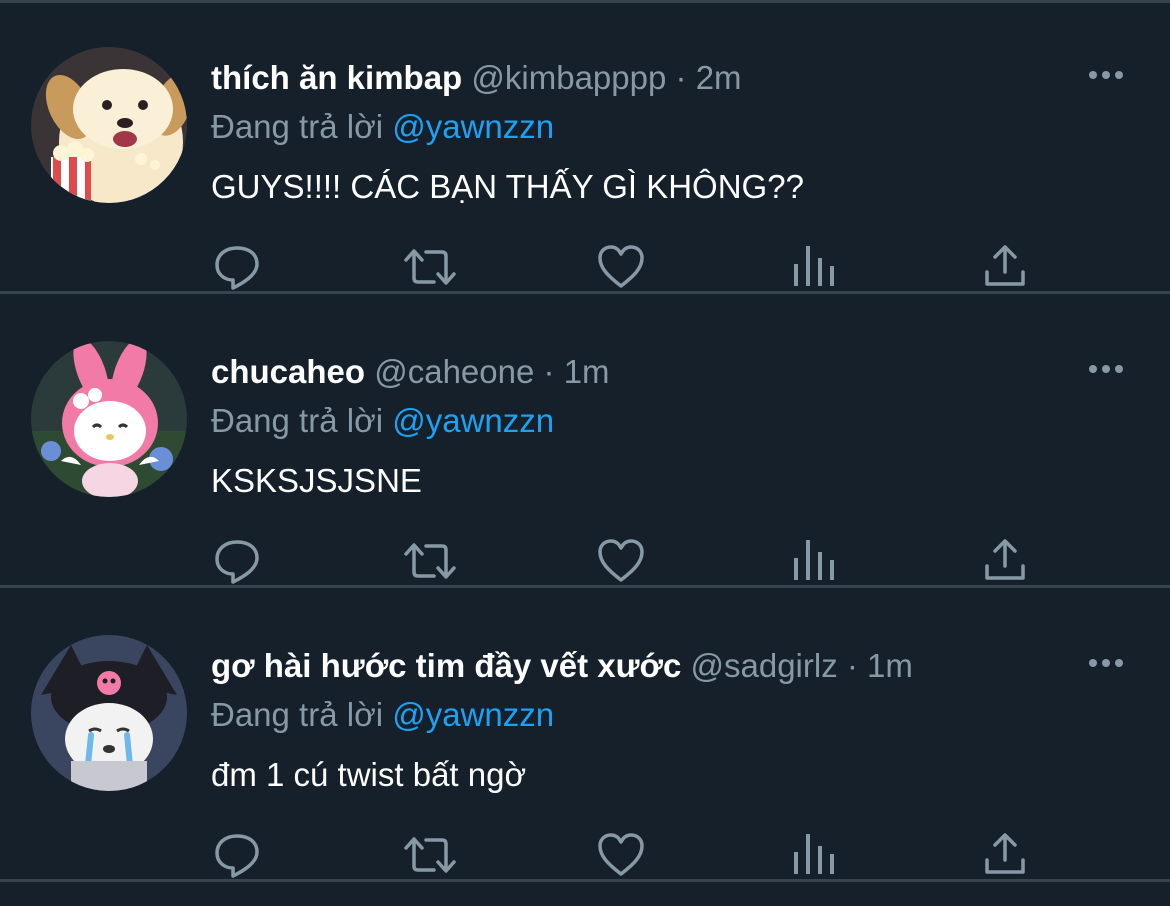 The height and width of the screenshot is (906, 1170). I want to click on user-handle: @kimbapppp, so click(568, 77).